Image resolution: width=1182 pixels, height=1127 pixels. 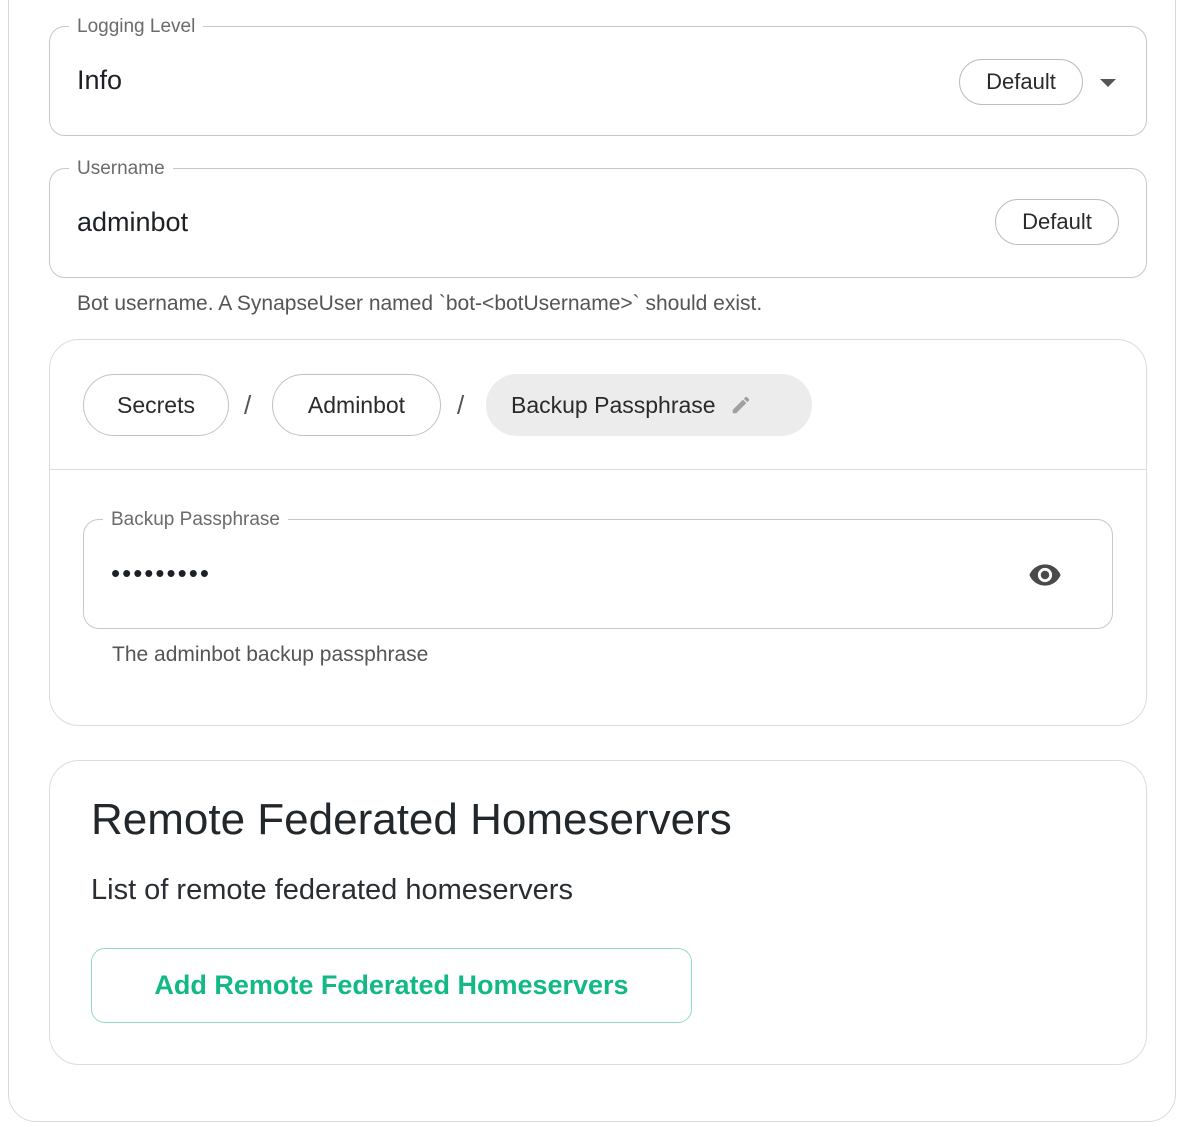 What do you see at coordinates (195, 520) in the screenshot?
I see `backup-passphrase-label: Backup Passphrase` at bounding box center [195, 520].